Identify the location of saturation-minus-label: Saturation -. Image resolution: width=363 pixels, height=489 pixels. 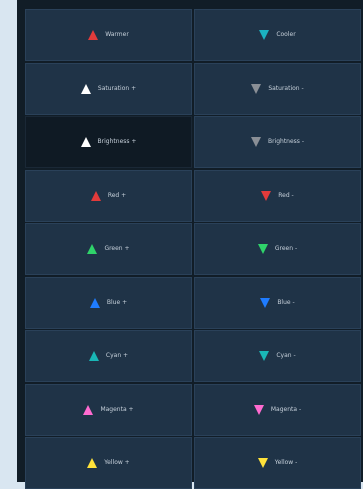
(286, 88).